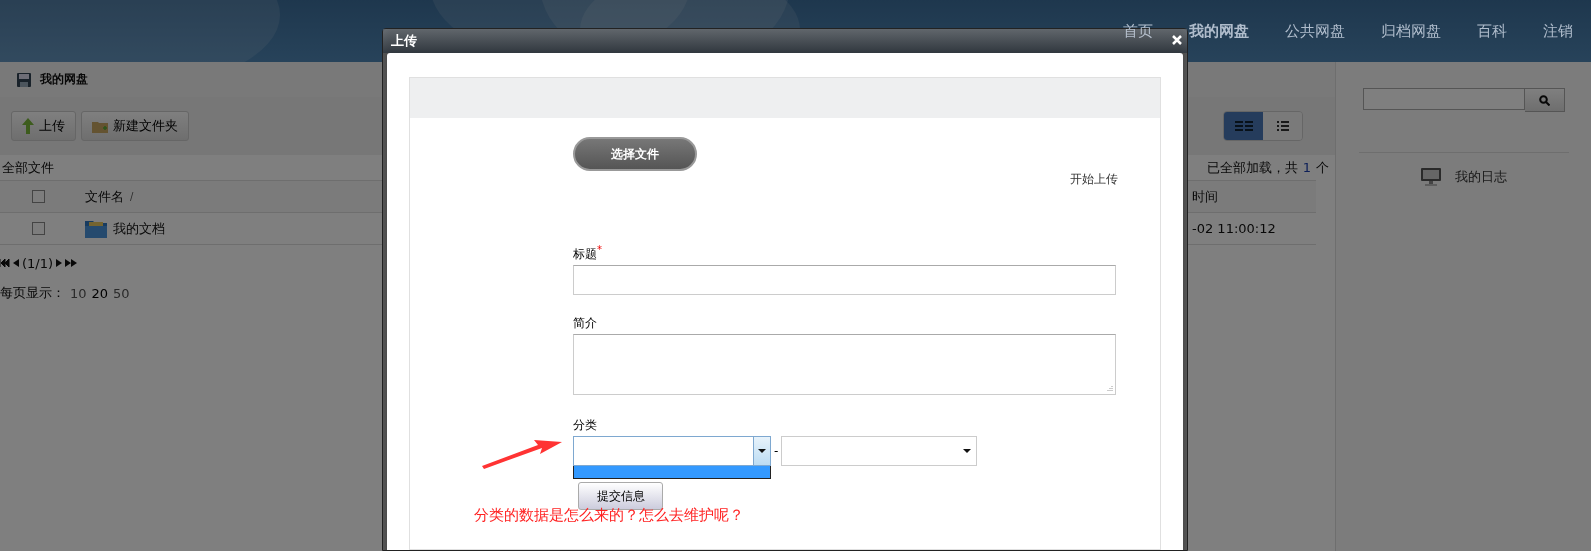  What do you see at coordinates (585, 254) in the screenshot?
I see `field-label: 标题` at bounding box center [585, 254].